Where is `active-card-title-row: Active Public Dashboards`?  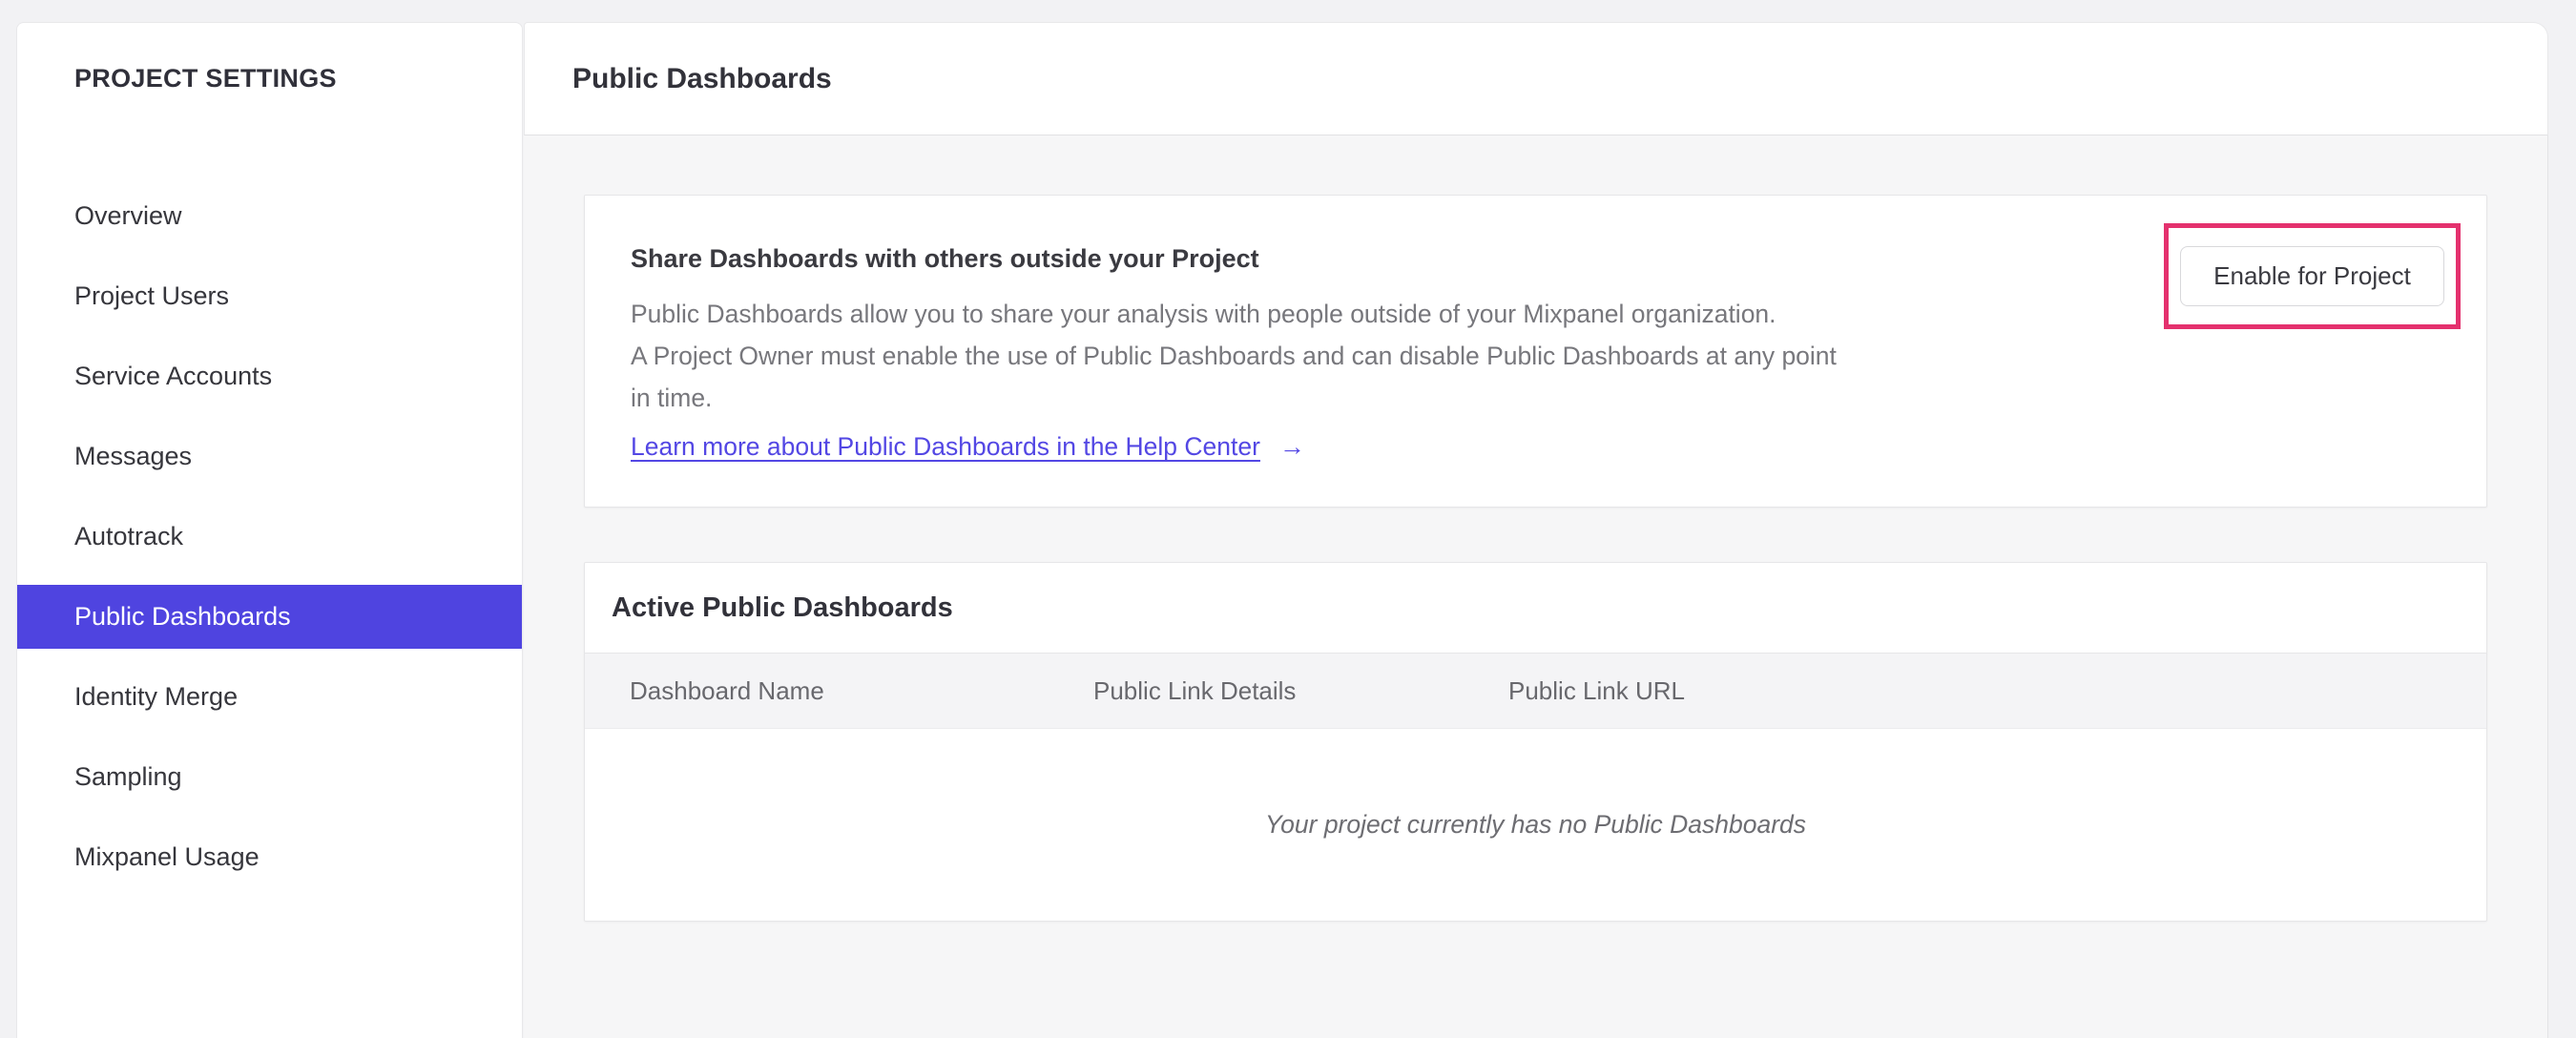 active-card-title-row: Active Public Dashboards is located at coordinates (1535, 608).